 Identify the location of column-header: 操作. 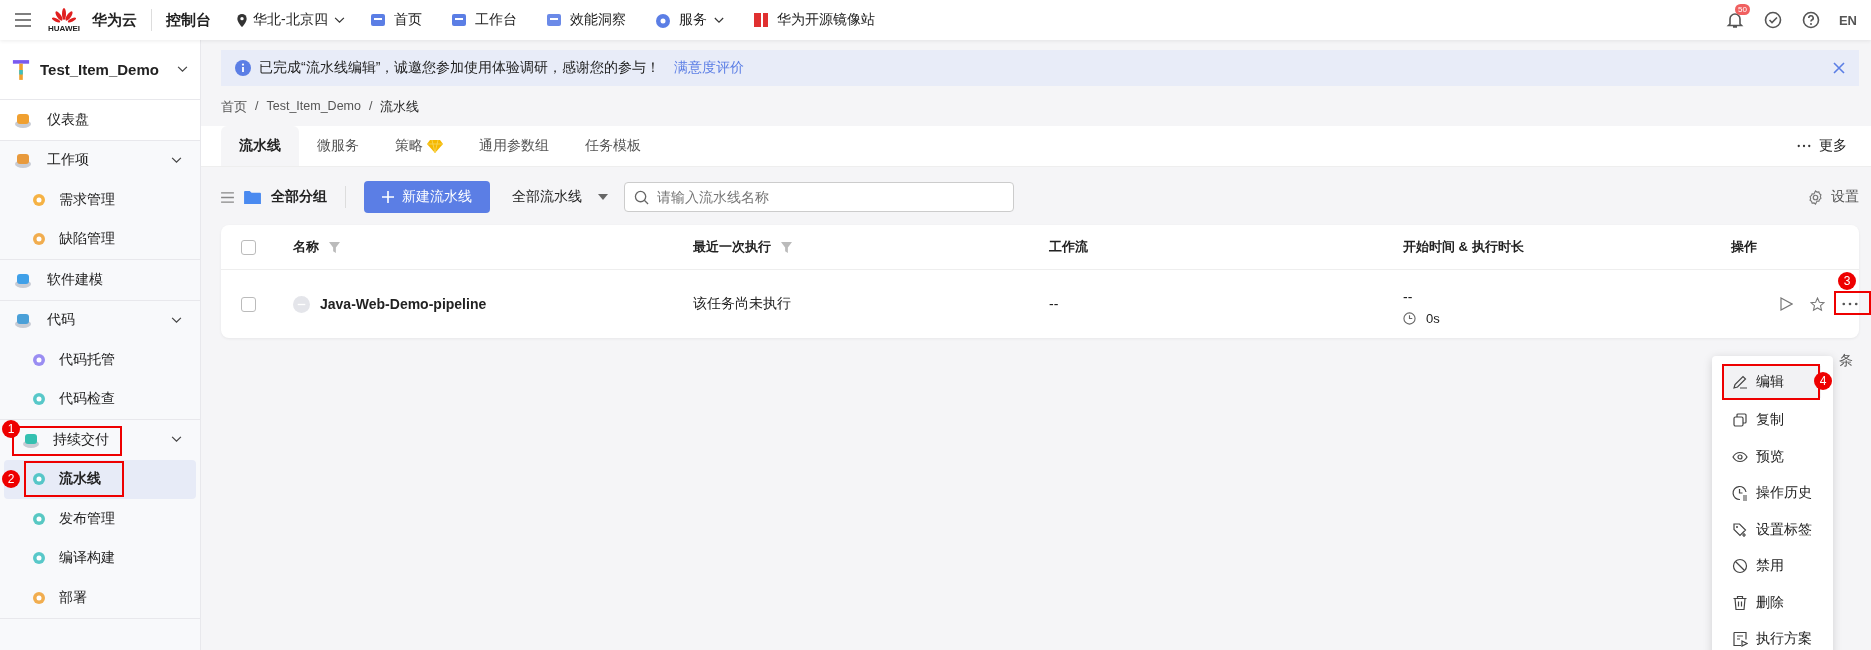
(1744, 247).